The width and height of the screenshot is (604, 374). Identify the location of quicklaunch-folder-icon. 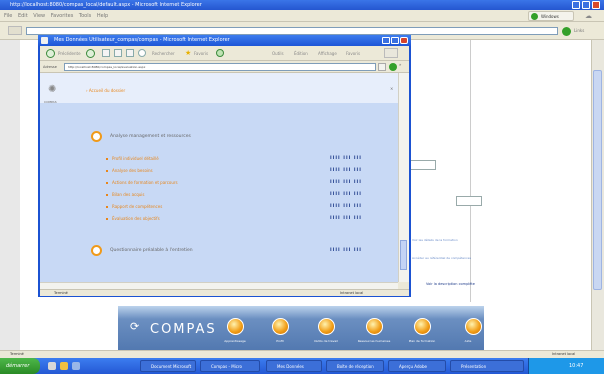
(64, 366).